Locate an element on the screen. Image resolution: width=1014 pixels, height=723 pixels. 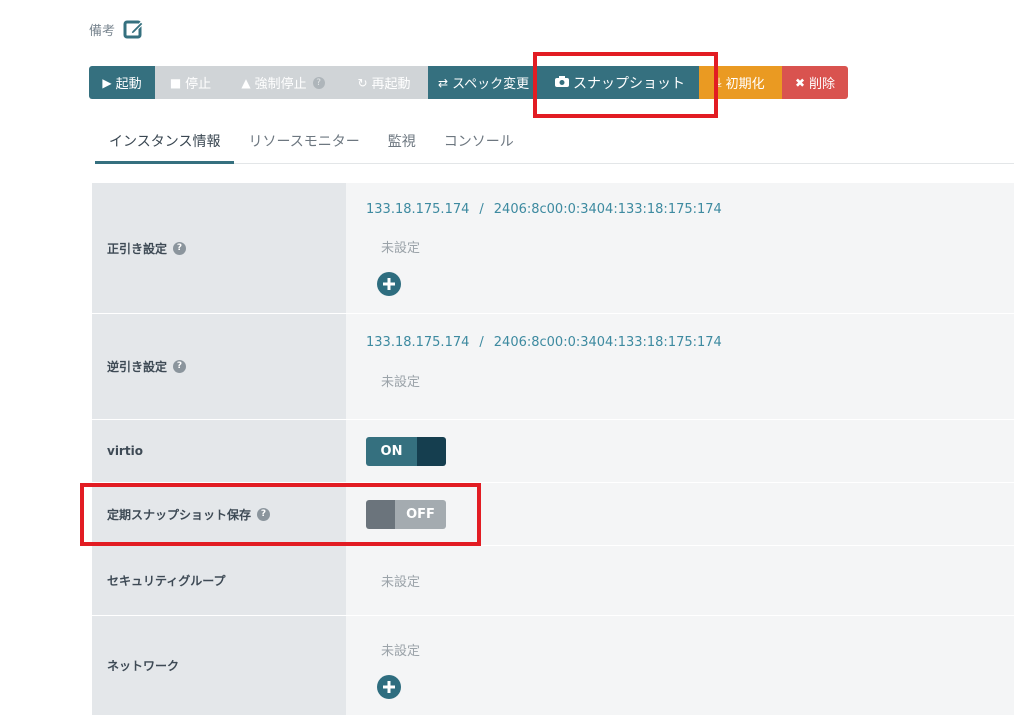
virtio-row: virtio ON is located at coordinates (553, 451).